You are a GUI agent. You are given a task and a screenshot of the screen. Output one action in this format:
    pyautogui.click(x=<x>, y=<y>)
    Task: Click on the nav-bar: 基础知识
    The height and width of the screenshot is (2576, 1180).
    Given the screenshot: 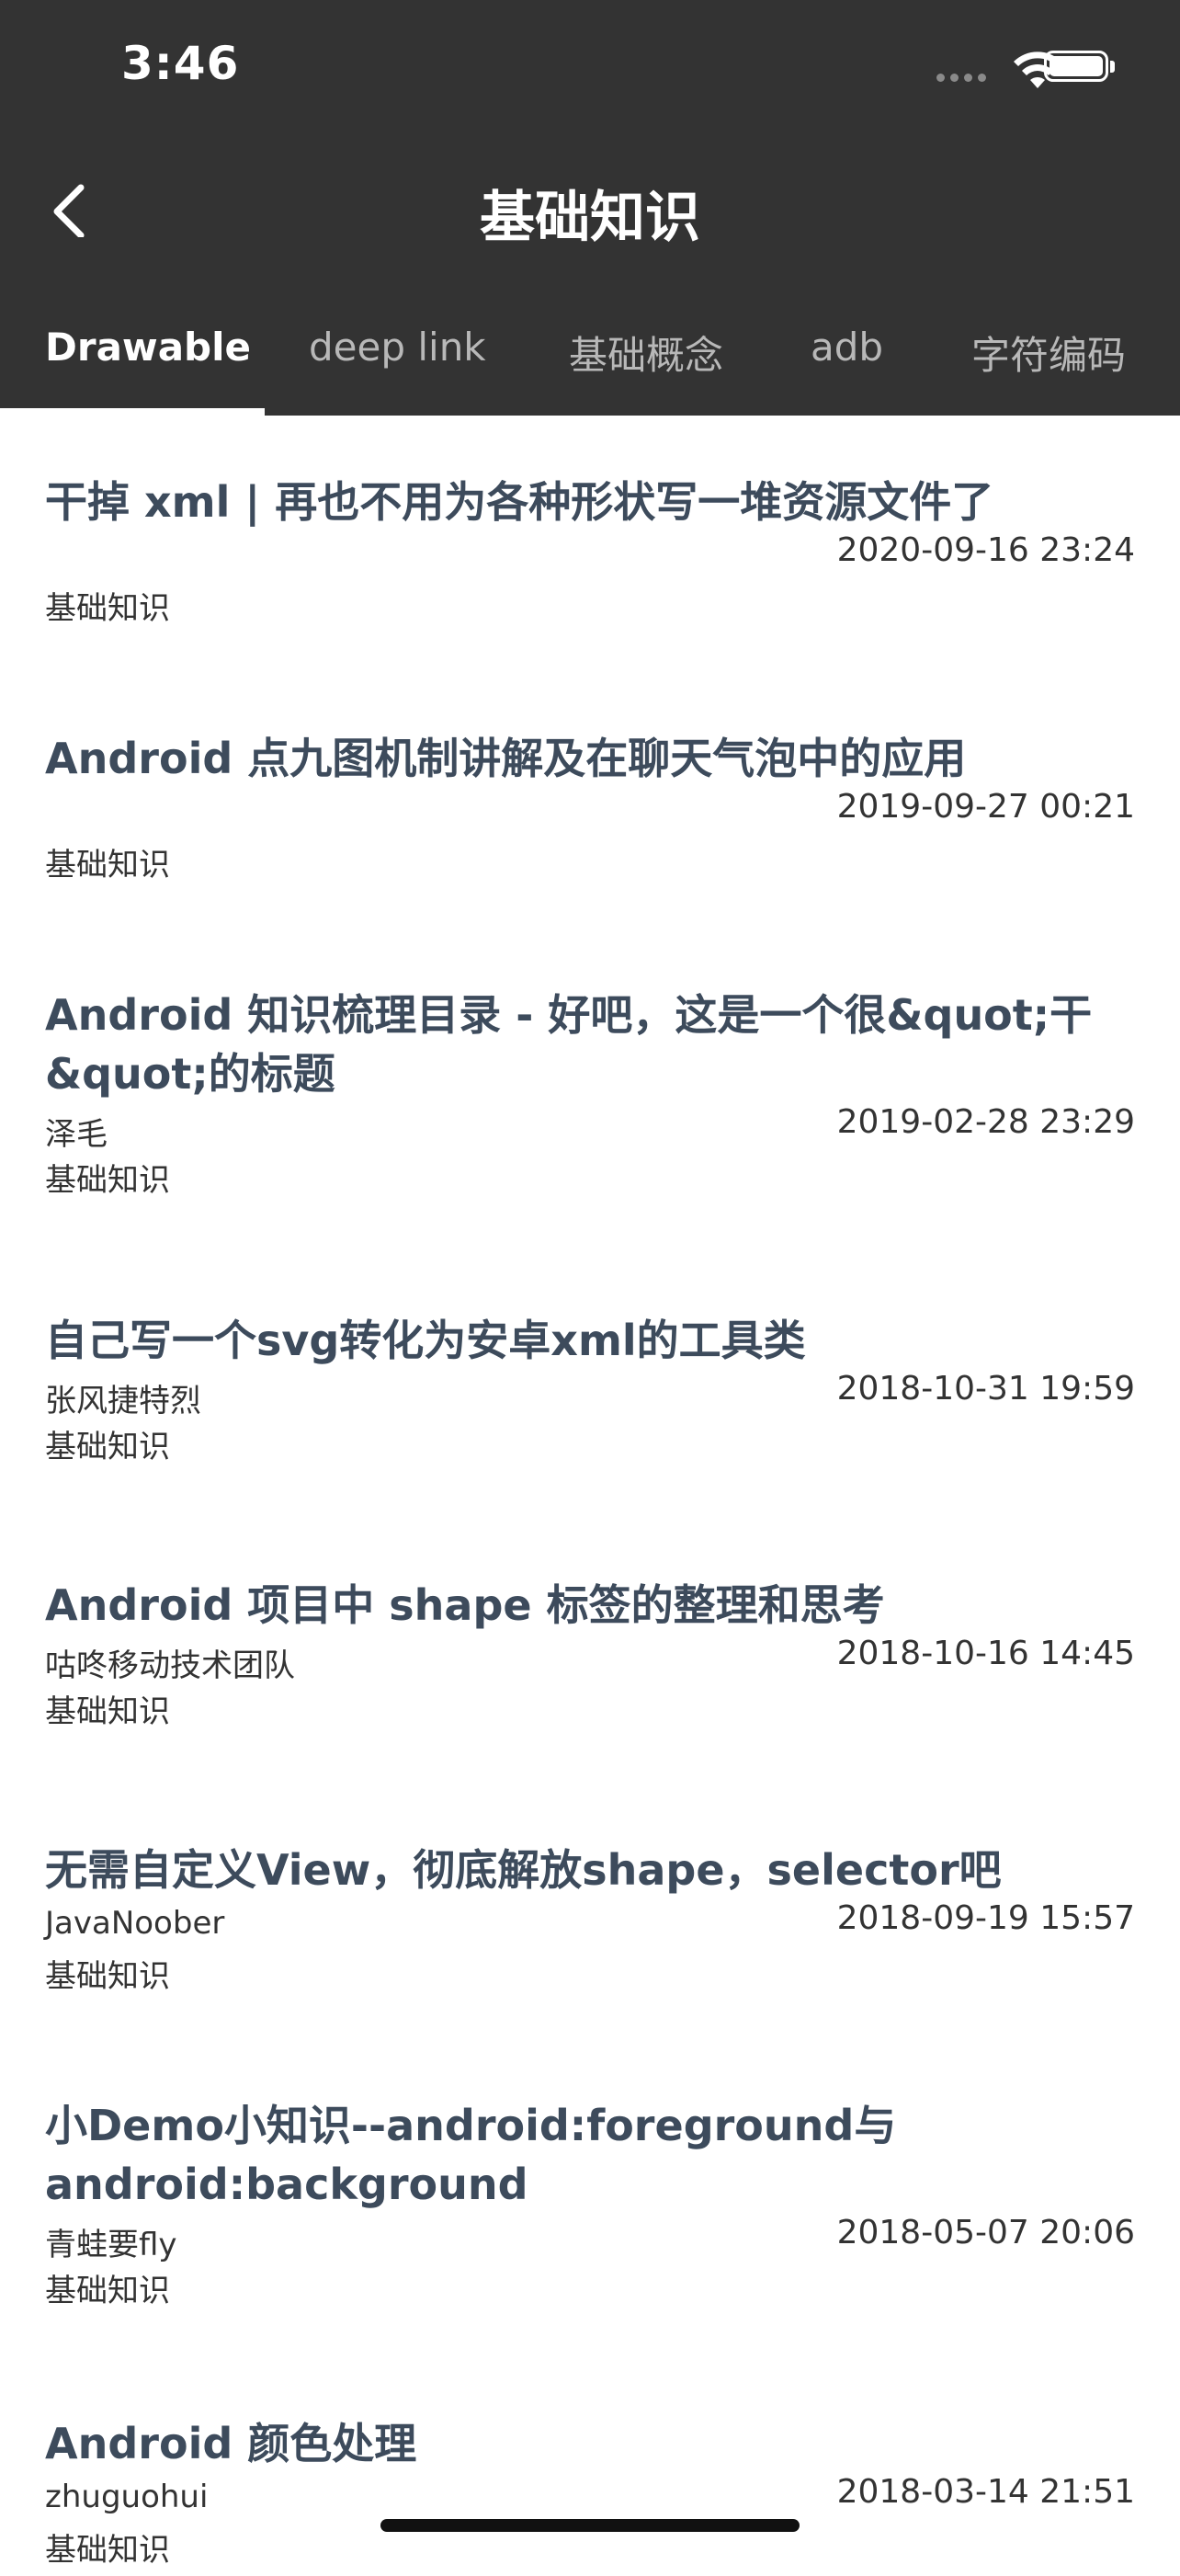 What is the action you would take?
    pyautogui.click(x=590, y=206)
    